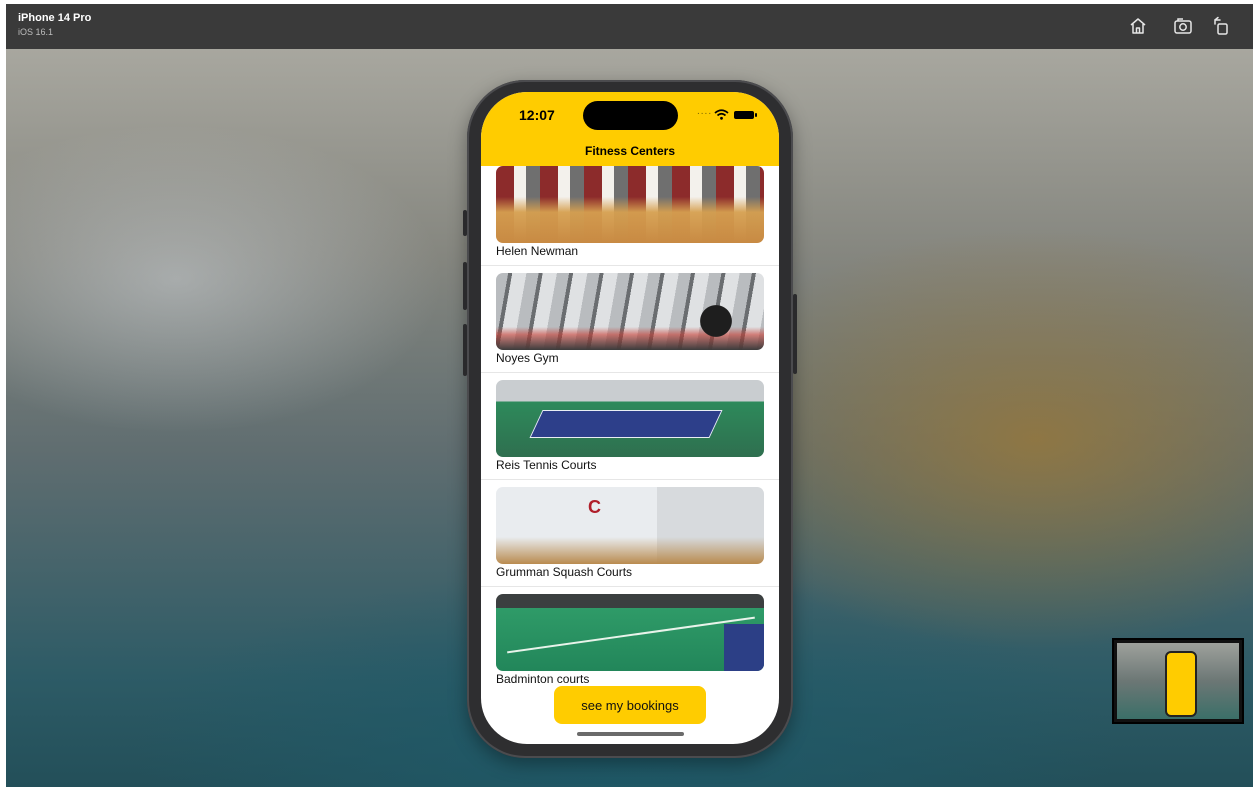 Image resolution: width=1253 pixels, height=787 pixels. I want to click on home-button, so click(1138, 26).